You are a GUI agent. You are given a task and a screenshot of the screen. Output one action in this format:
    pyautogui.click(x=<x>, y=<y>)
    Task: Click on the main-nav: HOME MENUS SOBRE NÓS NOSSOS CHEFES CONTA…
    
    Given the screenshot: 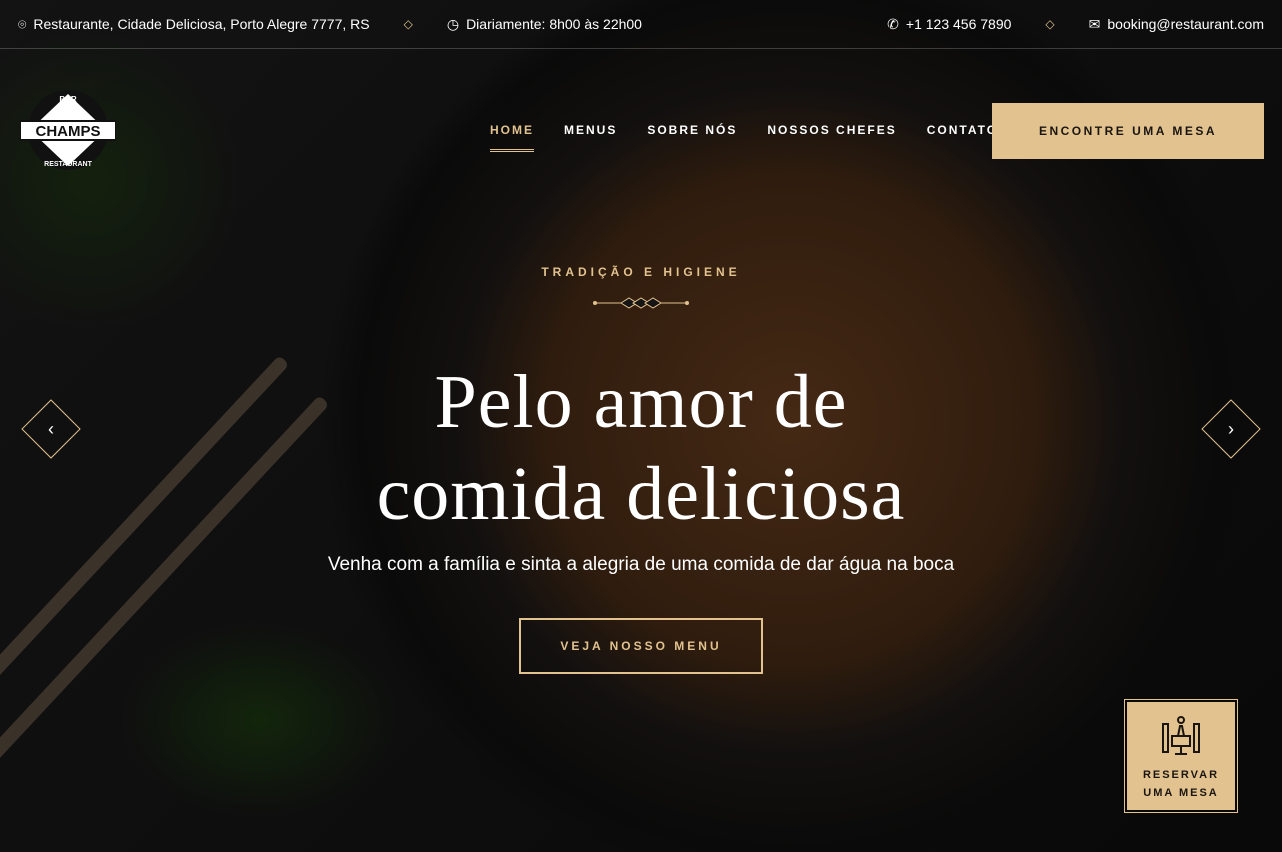 What is the action you would take?
    pyautogui.click(x=744, y=137)
    